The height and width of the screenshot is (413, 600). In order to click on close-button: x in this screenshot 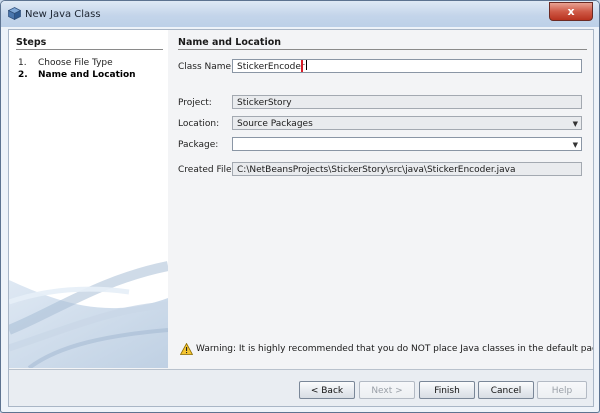, I will do `click(571, 11)`.